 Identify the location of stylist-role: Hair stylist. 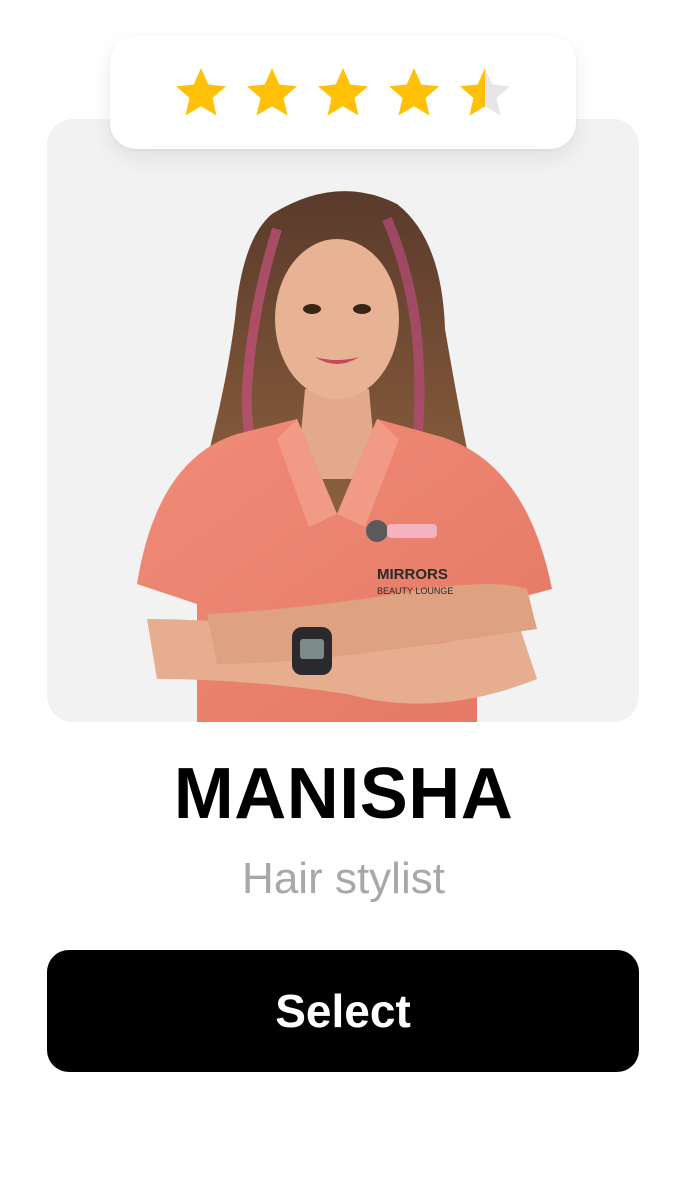
(343, 878).